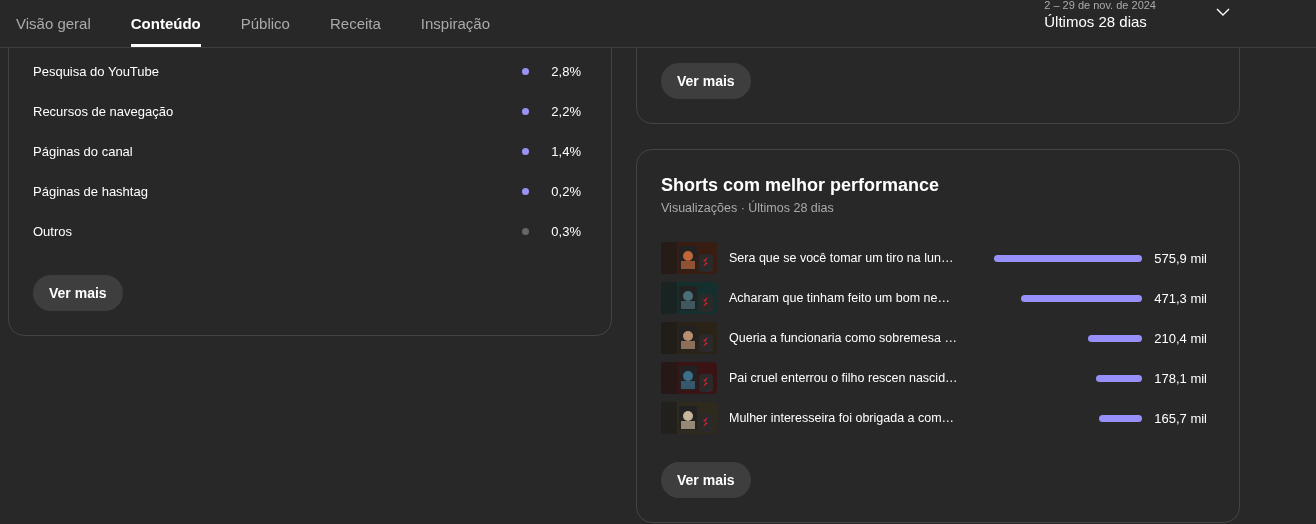  Describe the element at coordinates (83, 151) in the screenshot. I see `source-label: Páginas do canal` at that location.